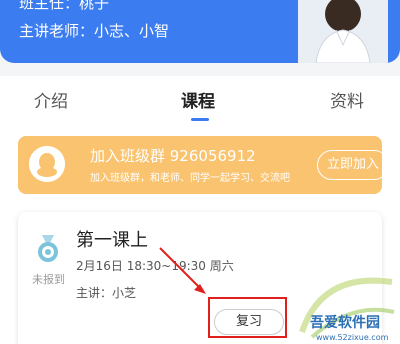 Image resolution: width=400 pixels, height=344 pixels. I want to click on tab-intro: 介绍, so click(51, 99).